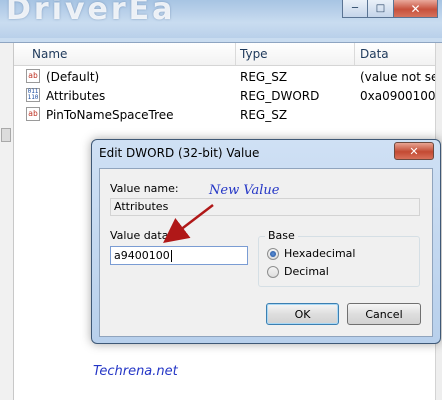 Image resolution: width=442 pixels, height=400 pixels. What do you see at coordinates (320, 253) in the screenshot?
I see `radio-hexadecimal-label: Hexadecimal` at bounding box center [320, 253].